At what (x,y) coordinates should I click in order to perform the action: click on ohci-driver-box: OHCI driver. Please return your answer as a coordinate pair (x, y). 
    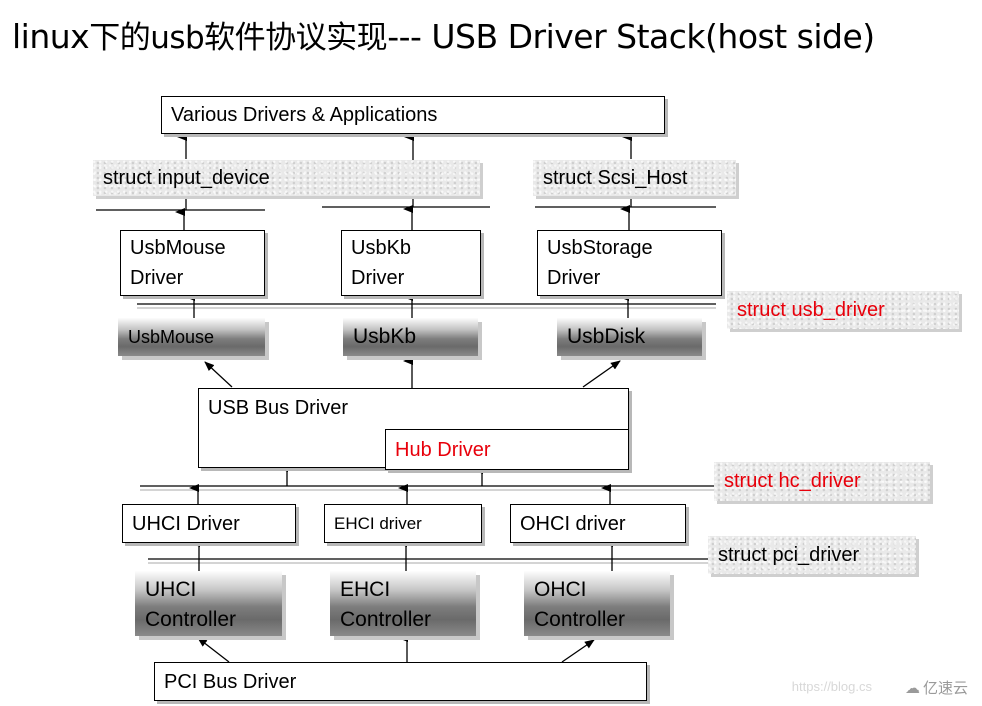
    Looking at the image, I should click on (598, 523).